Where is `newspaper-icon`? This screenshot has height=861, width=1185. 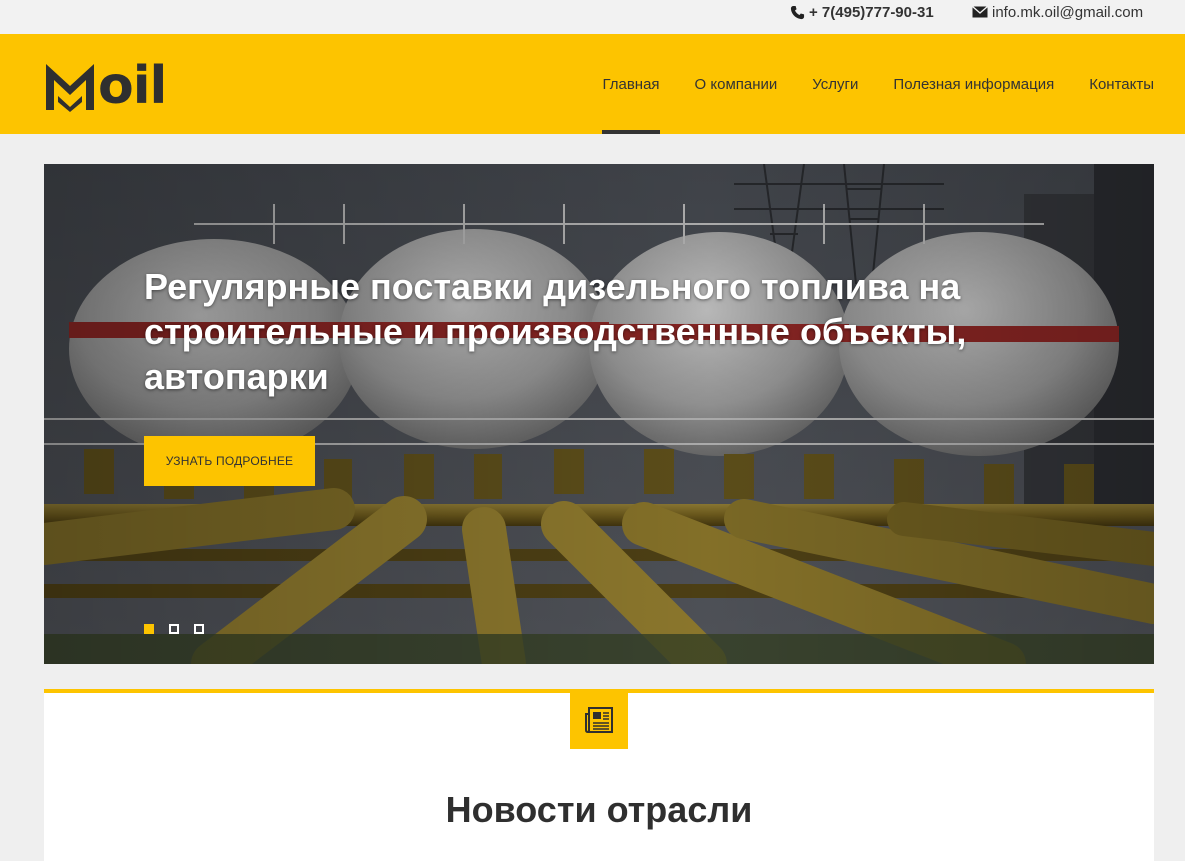
newspaper-icon is located at coordinates (599, 720).